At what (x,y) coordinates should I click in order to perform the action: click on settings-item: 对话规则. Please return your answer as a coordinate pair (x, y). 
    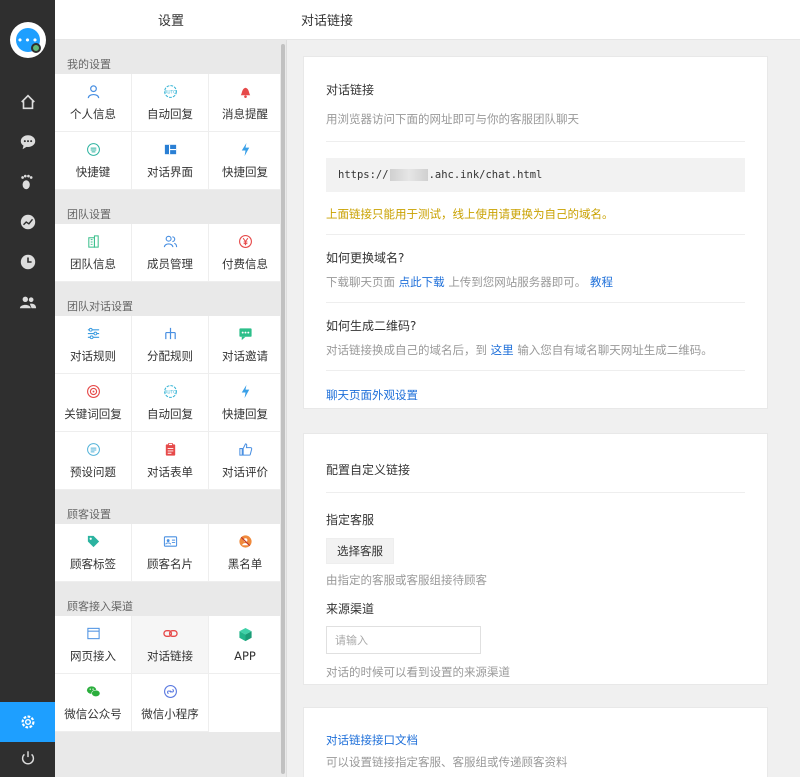
    Looking at the image, I should click on (93, 345).